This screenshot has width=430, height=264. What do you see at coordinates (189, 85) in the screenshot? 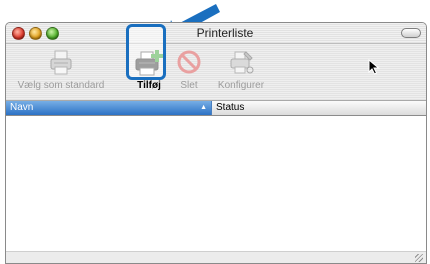
I see `delete-label: Slet` at bounding box center [189, 85].